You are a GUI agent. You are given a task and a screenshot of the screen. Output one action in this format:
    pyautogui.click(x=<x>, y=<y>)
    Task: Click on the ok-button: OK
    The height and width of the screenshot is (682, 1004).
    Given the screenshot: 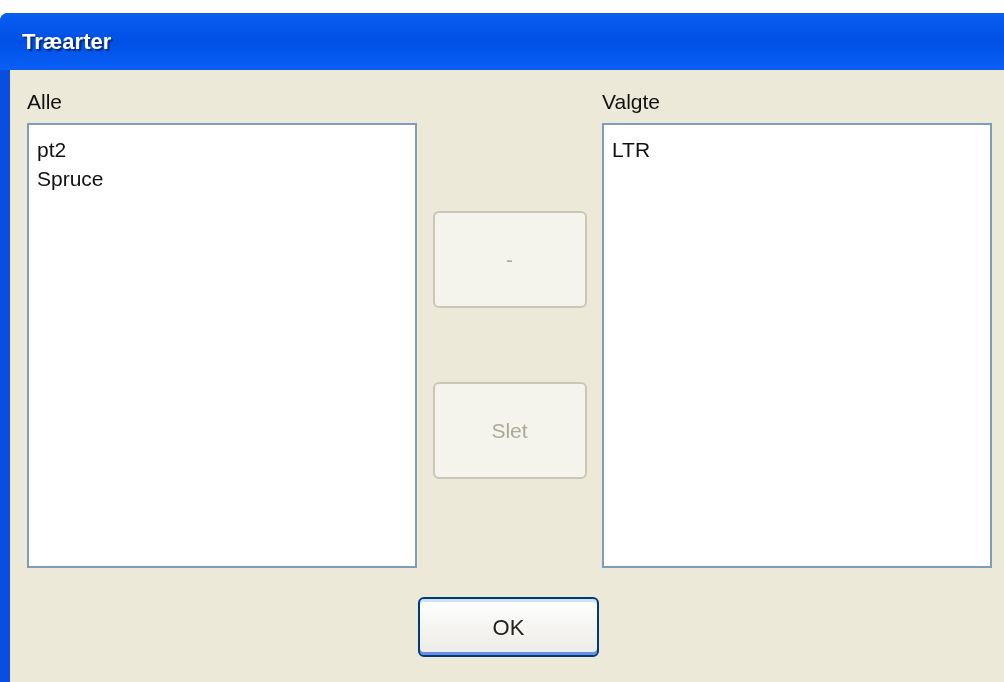 What is the action you would take?
    pyautogui.click(x=508, y=627)
    